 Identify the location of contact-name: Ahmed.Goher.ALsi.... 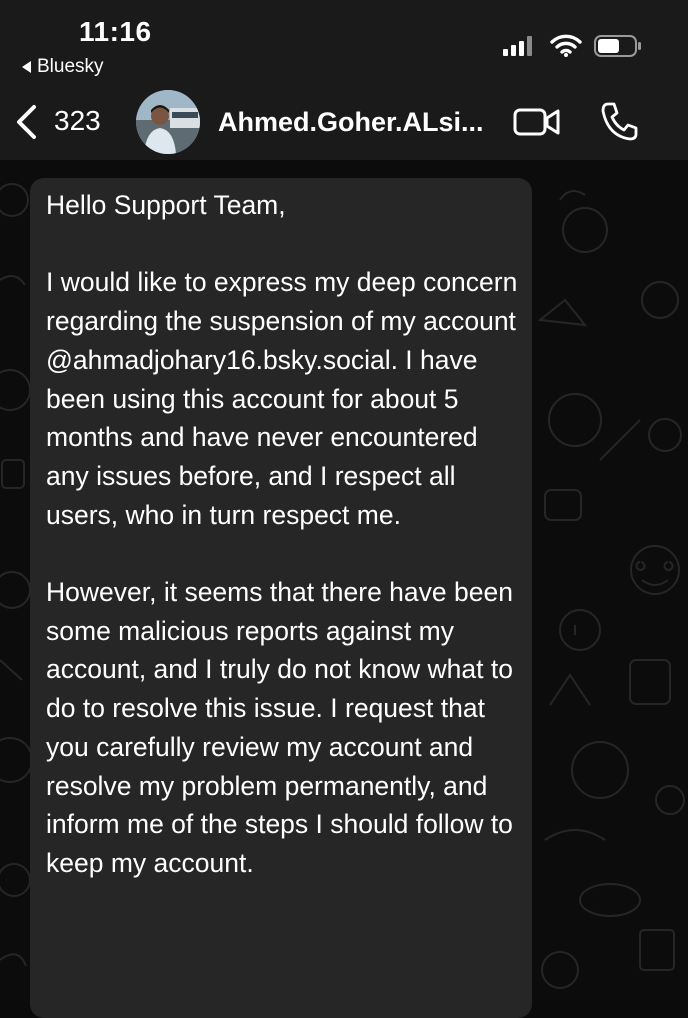
(351, 122).